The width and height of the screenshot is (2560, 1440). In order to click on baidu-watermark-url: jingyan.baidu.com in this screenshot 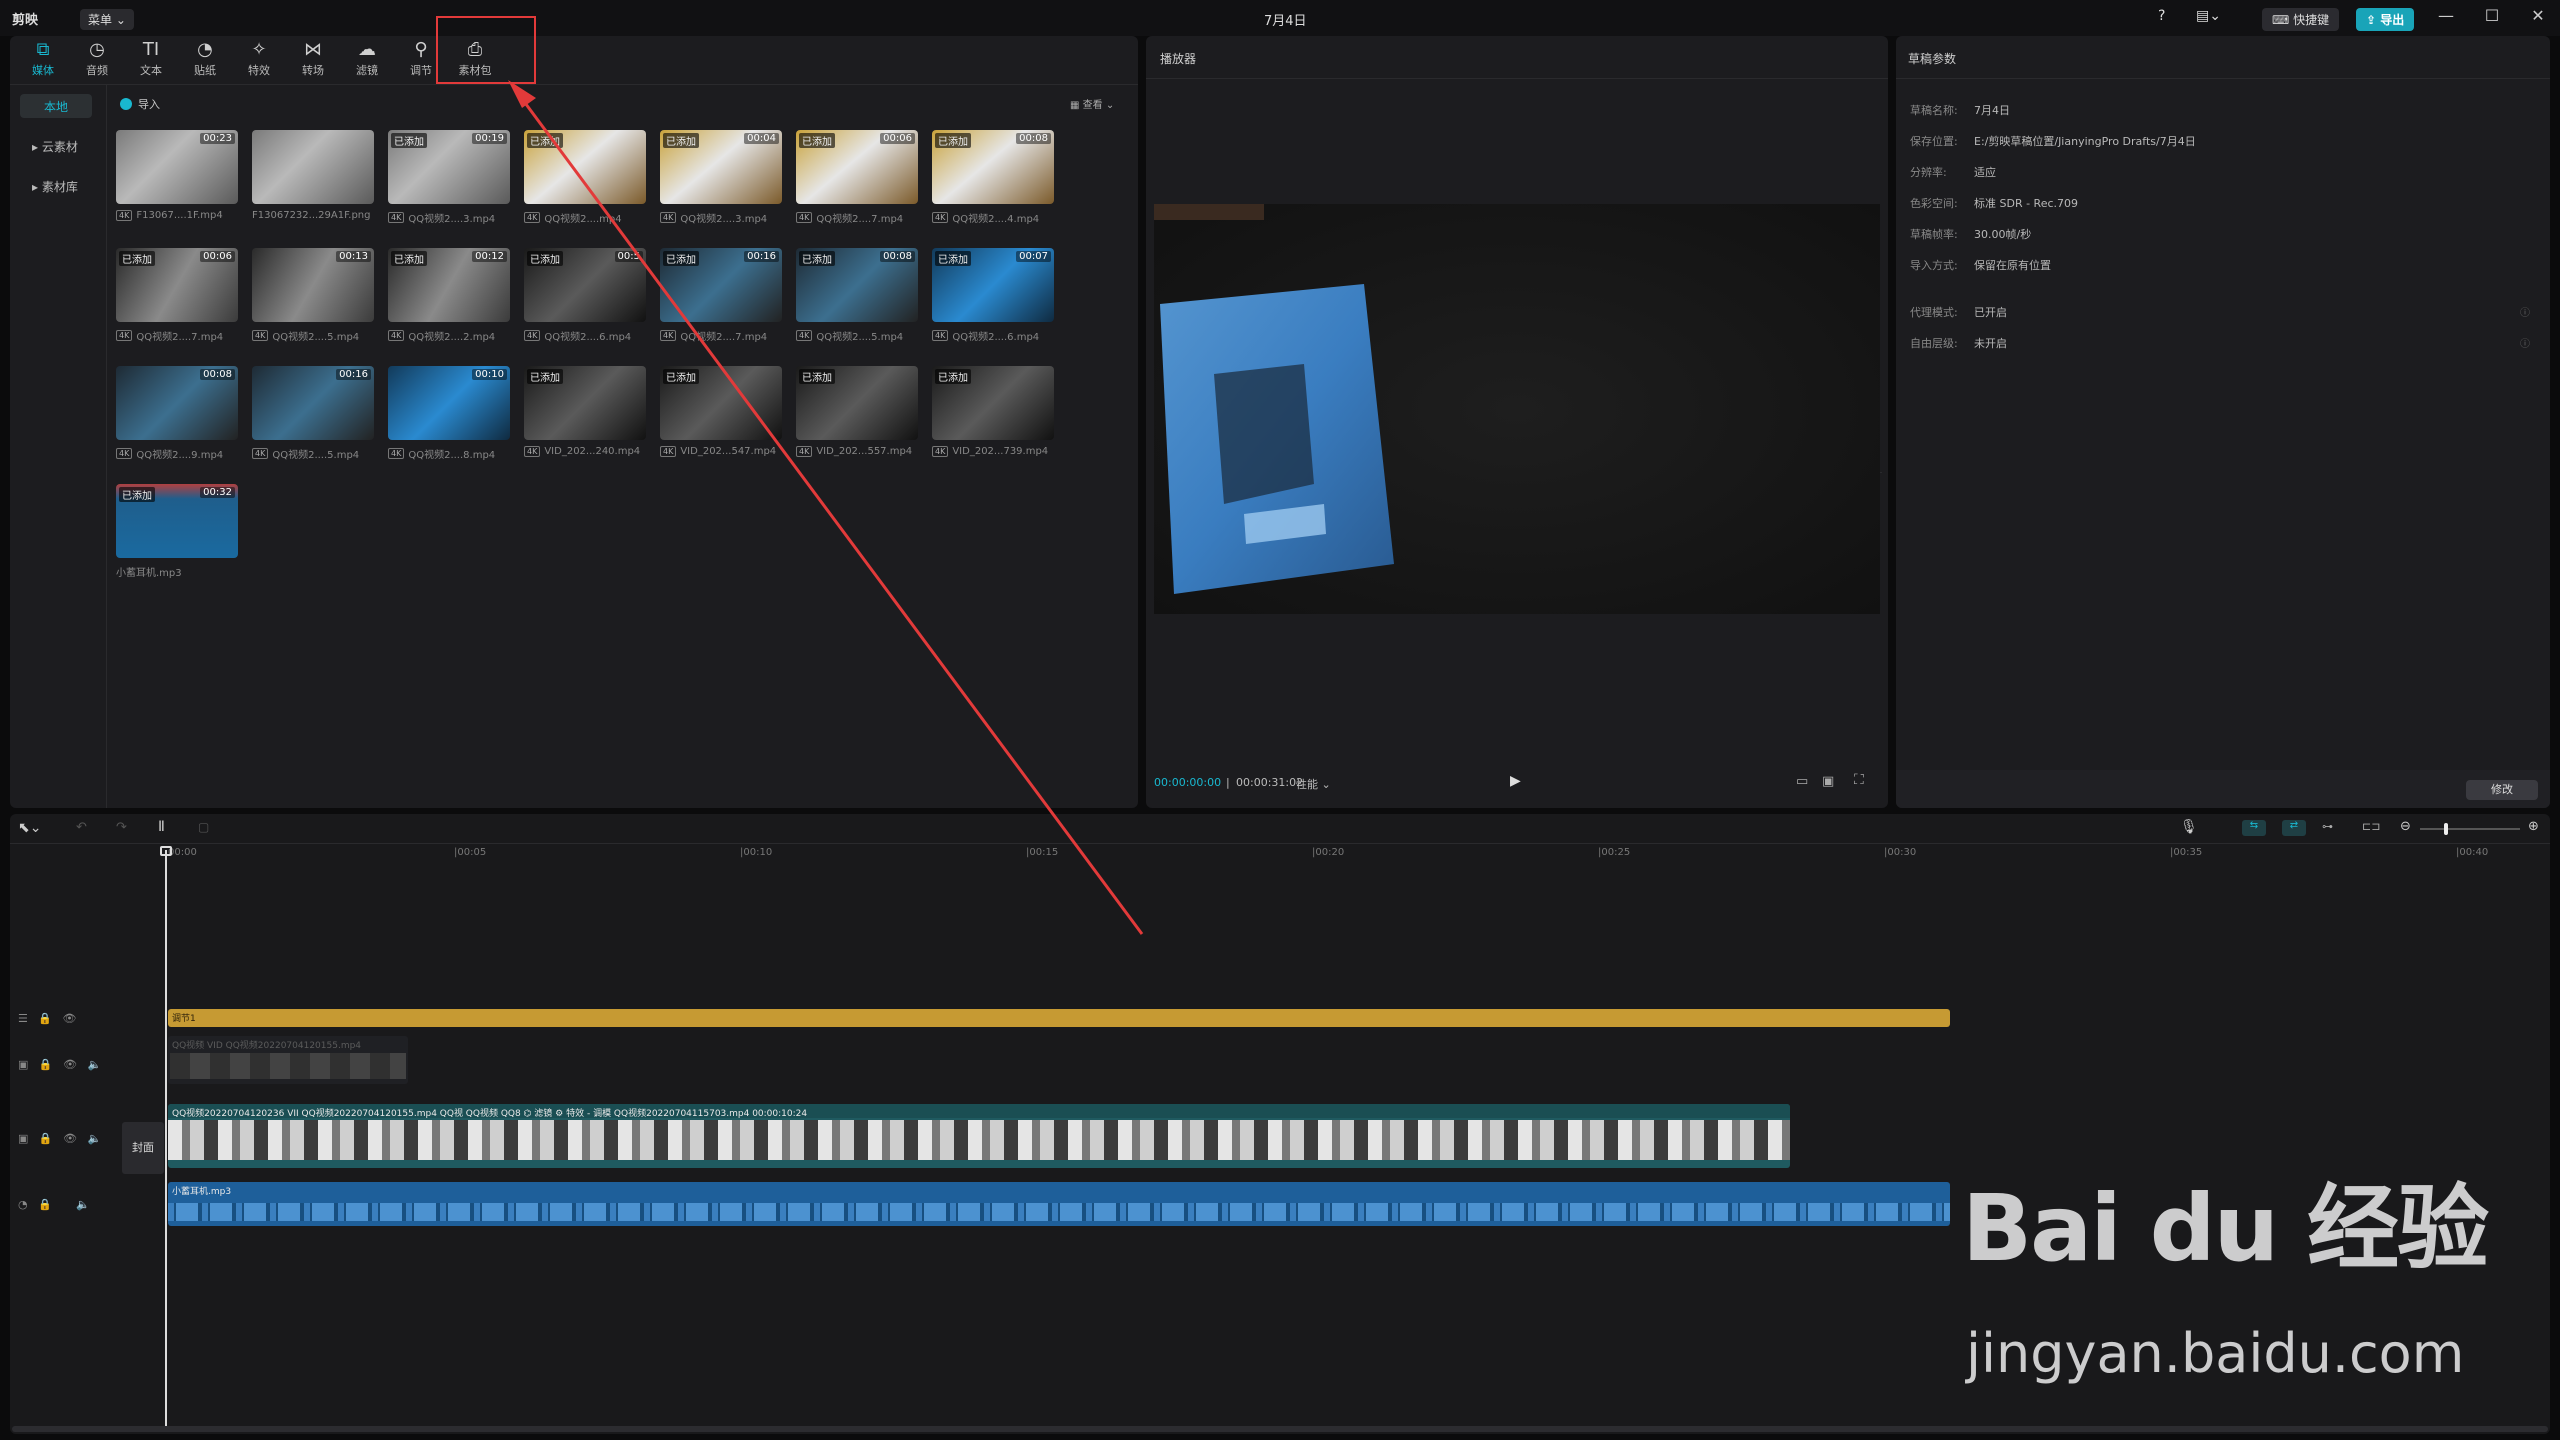, I will do `click(2215, 1353)`.